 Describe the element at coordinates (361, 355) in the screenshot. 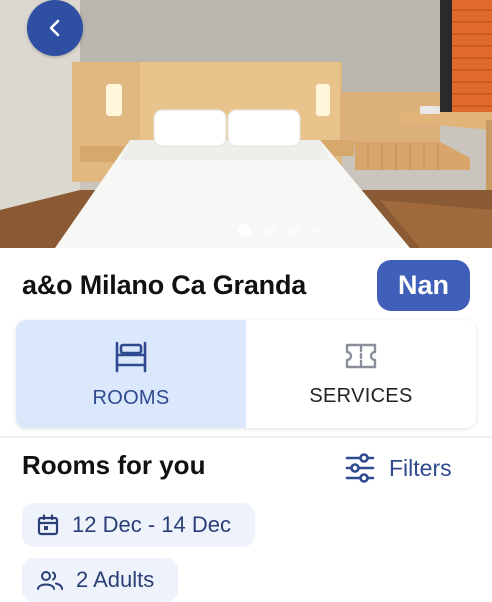

I see `ticket-icon` at that location.